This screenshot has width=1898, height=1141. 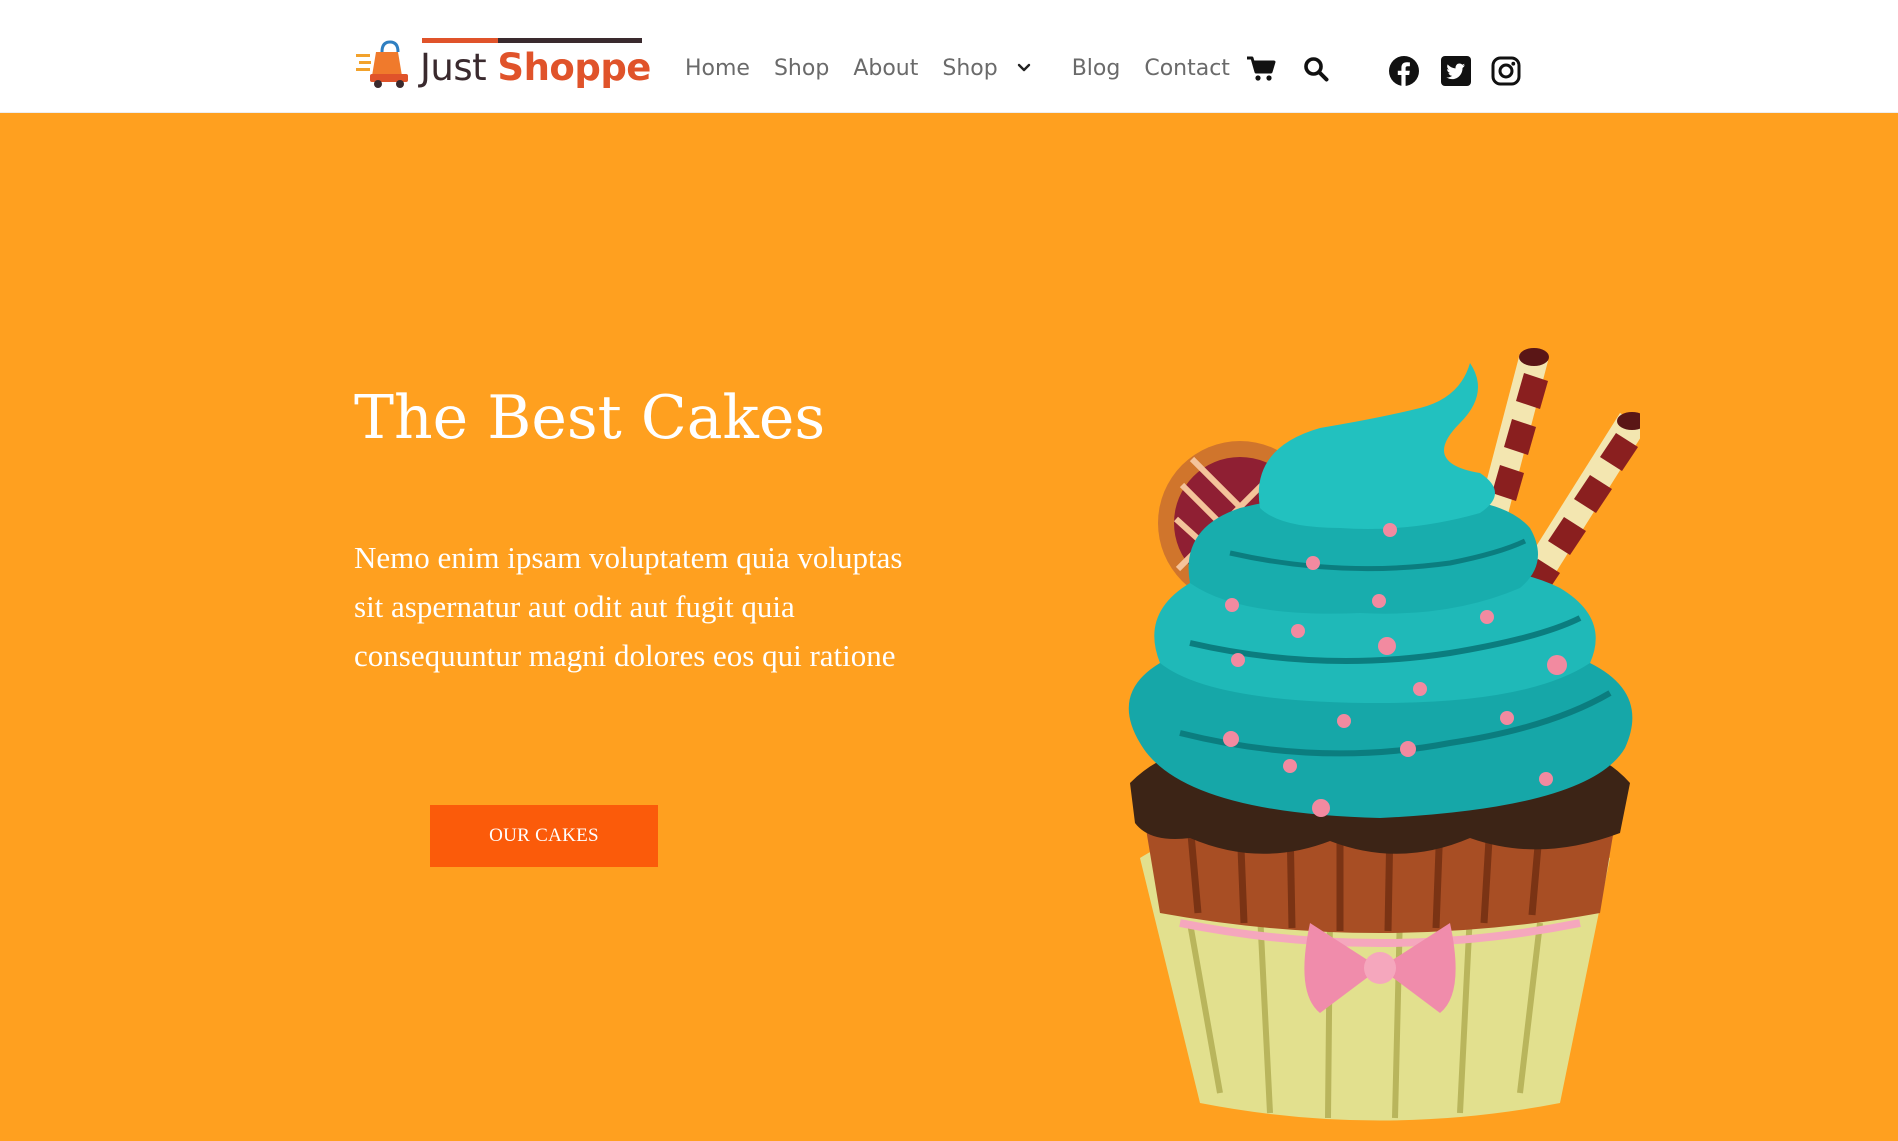 What do you see at coordinates (1096, 68) in the screenshot?
I see `nav-blog: Blog` at bounding box center [1096, 68].